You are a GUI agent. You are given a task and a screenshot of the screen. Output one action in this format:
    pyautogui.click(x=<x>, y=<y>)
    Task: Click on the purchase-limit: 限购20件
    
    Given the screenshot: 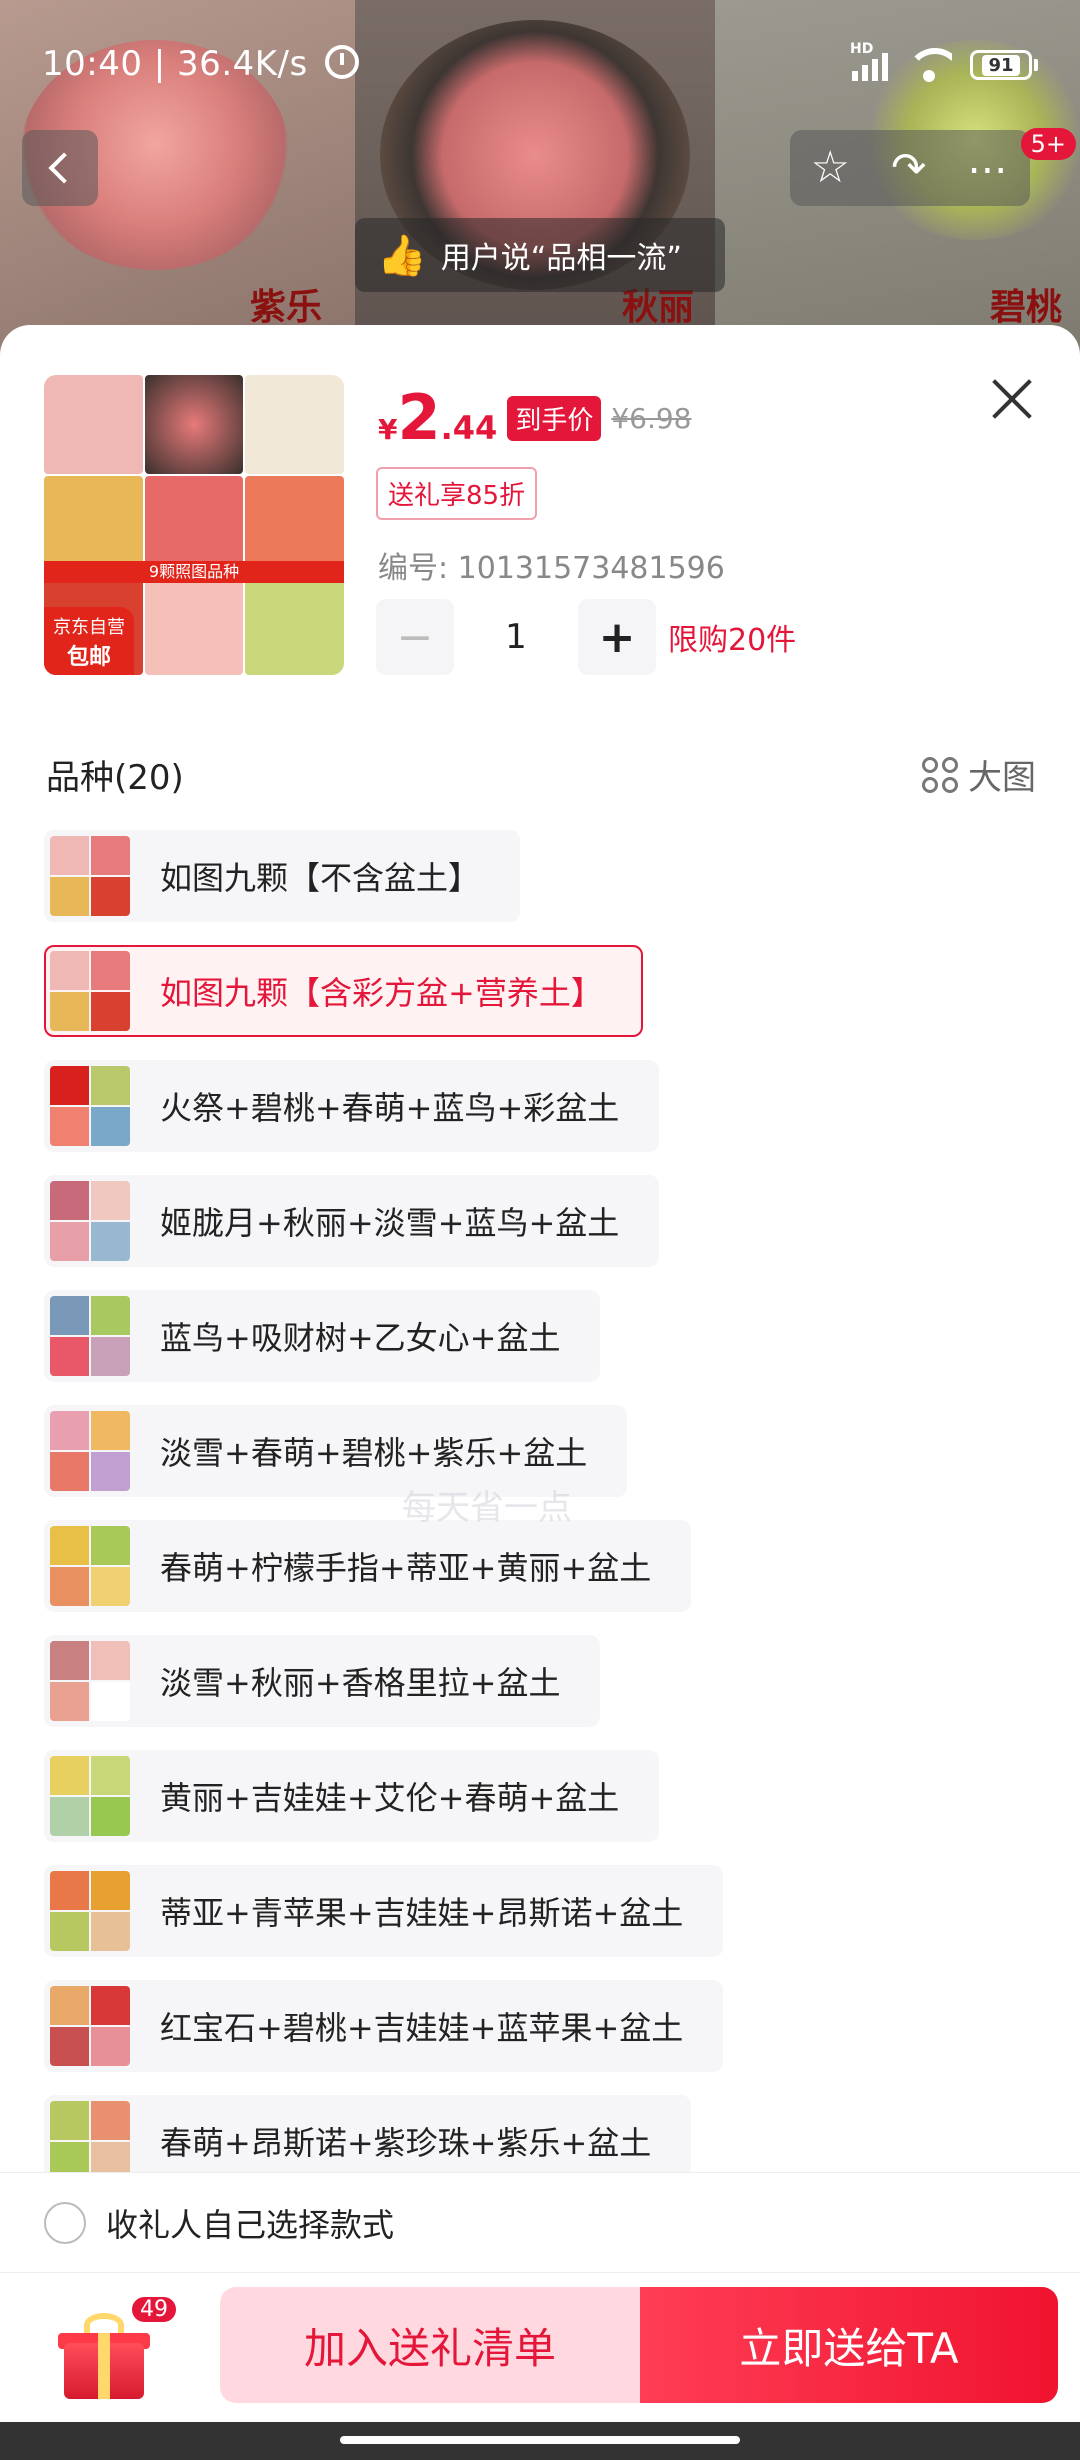 What is the action you would take?
    pyautogui.click(x=732, y=640)
    